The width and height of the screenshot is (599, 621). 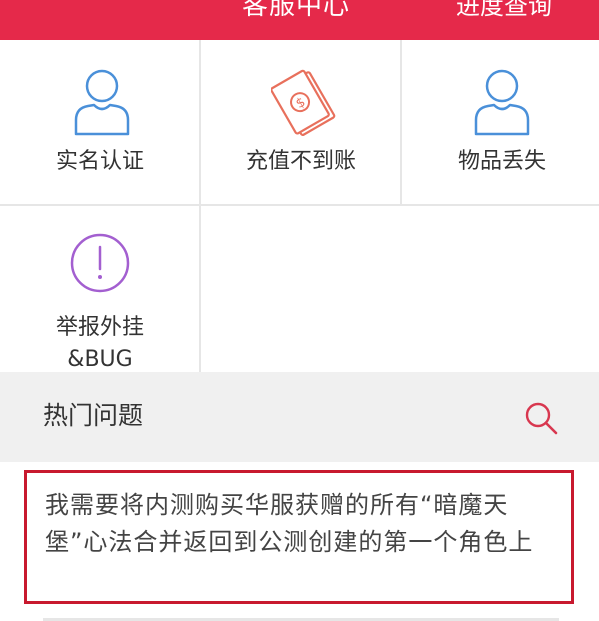 I want to click on service-label: 充值不到账, so click(x=300, y=161).